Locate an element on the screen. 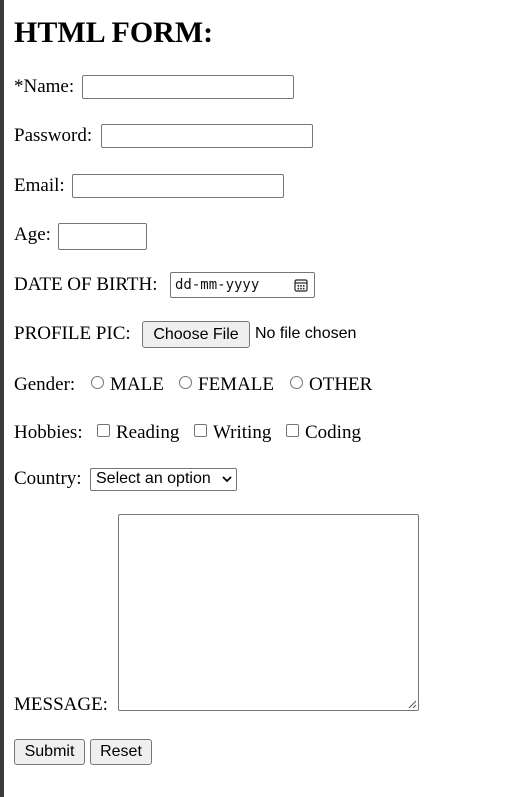 This screenshot has width=511, height=797. password-input is located at coordinates (207, 136).